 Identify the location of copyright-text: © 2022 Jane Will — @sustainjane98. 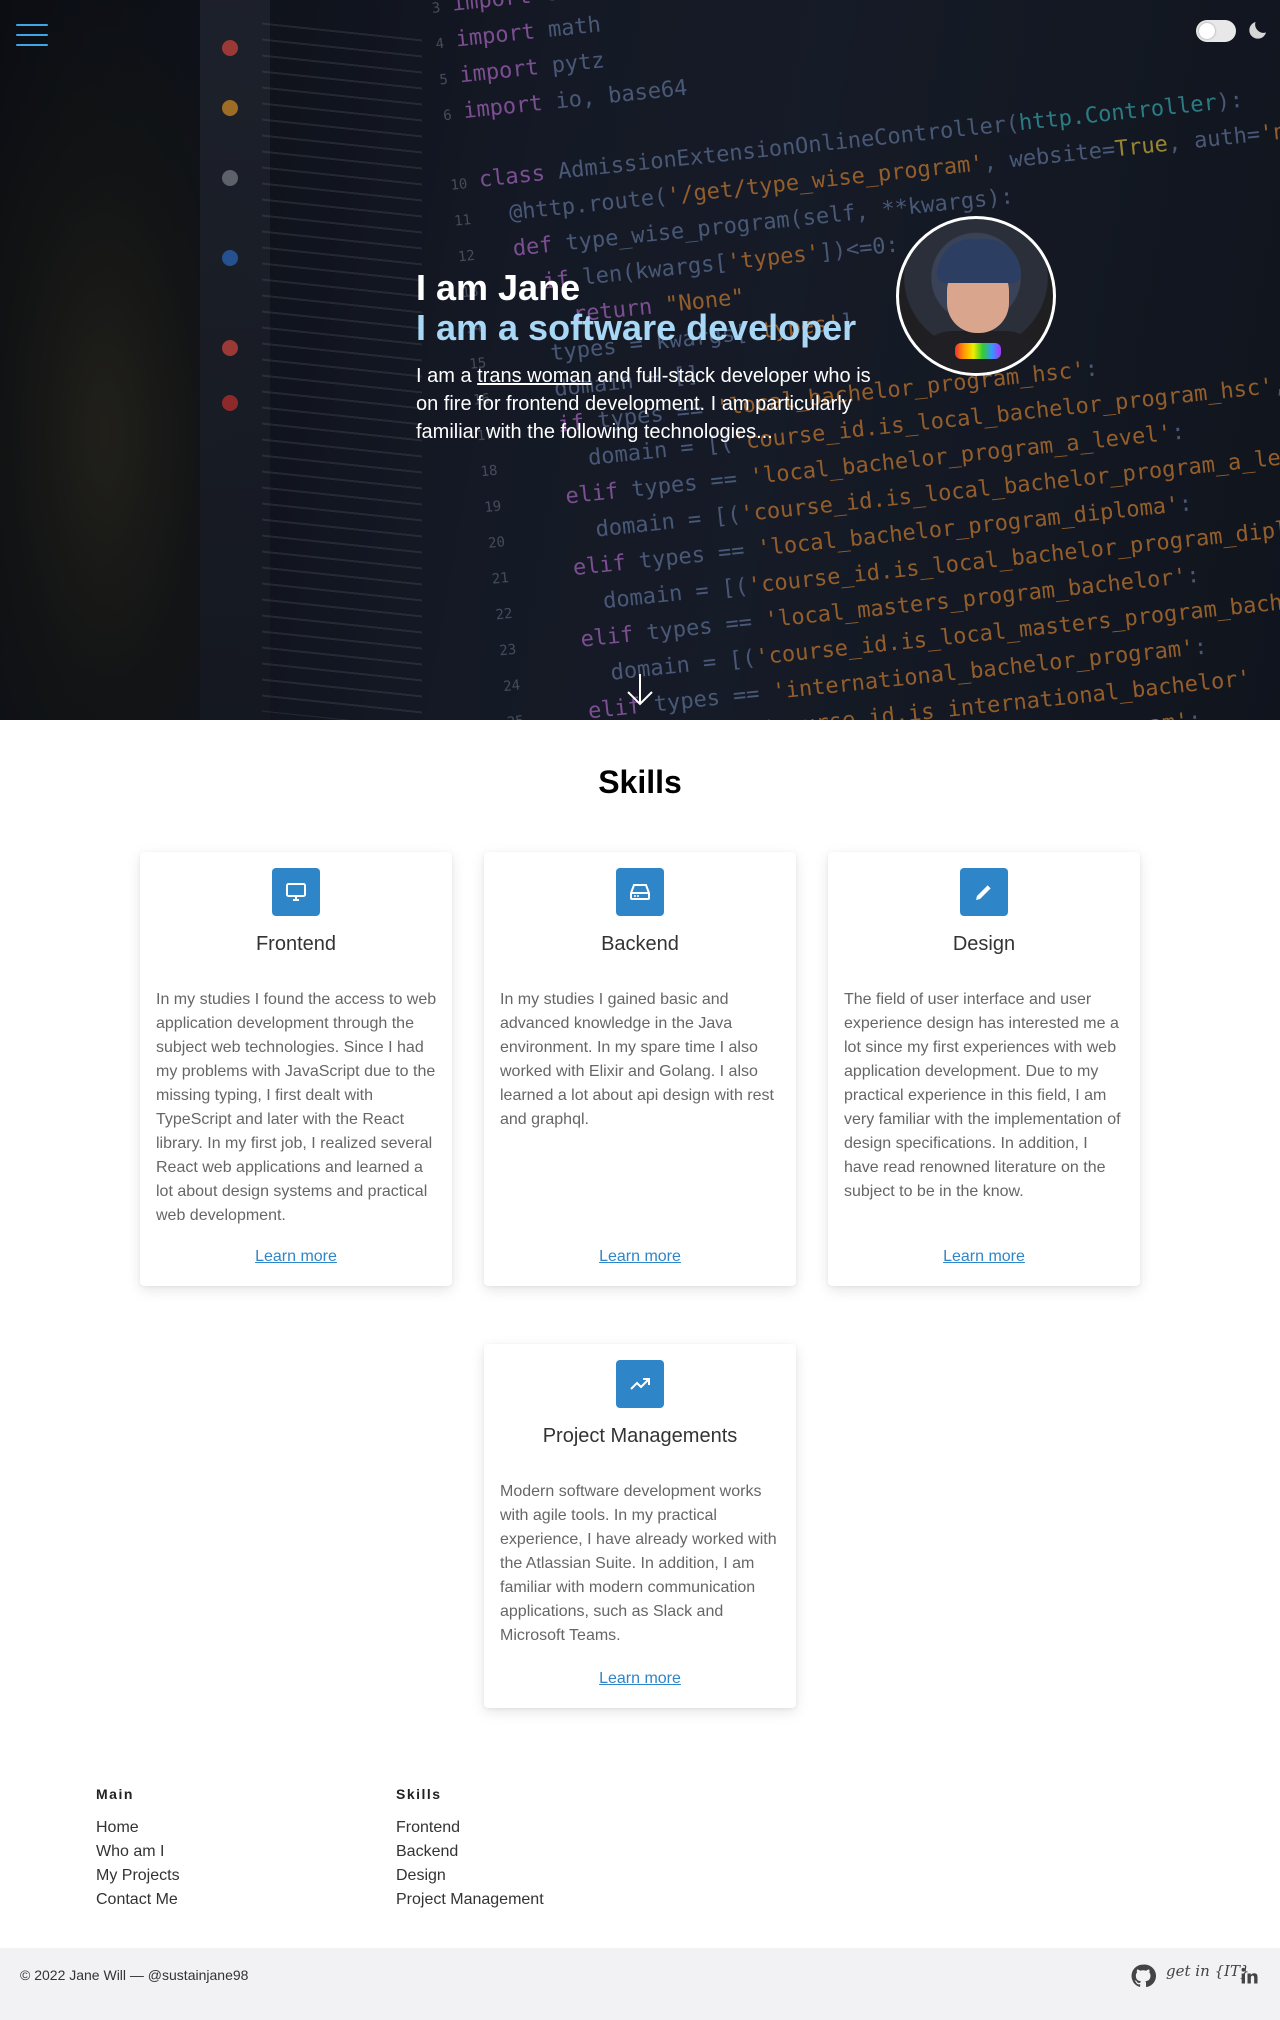
(134, 1975).